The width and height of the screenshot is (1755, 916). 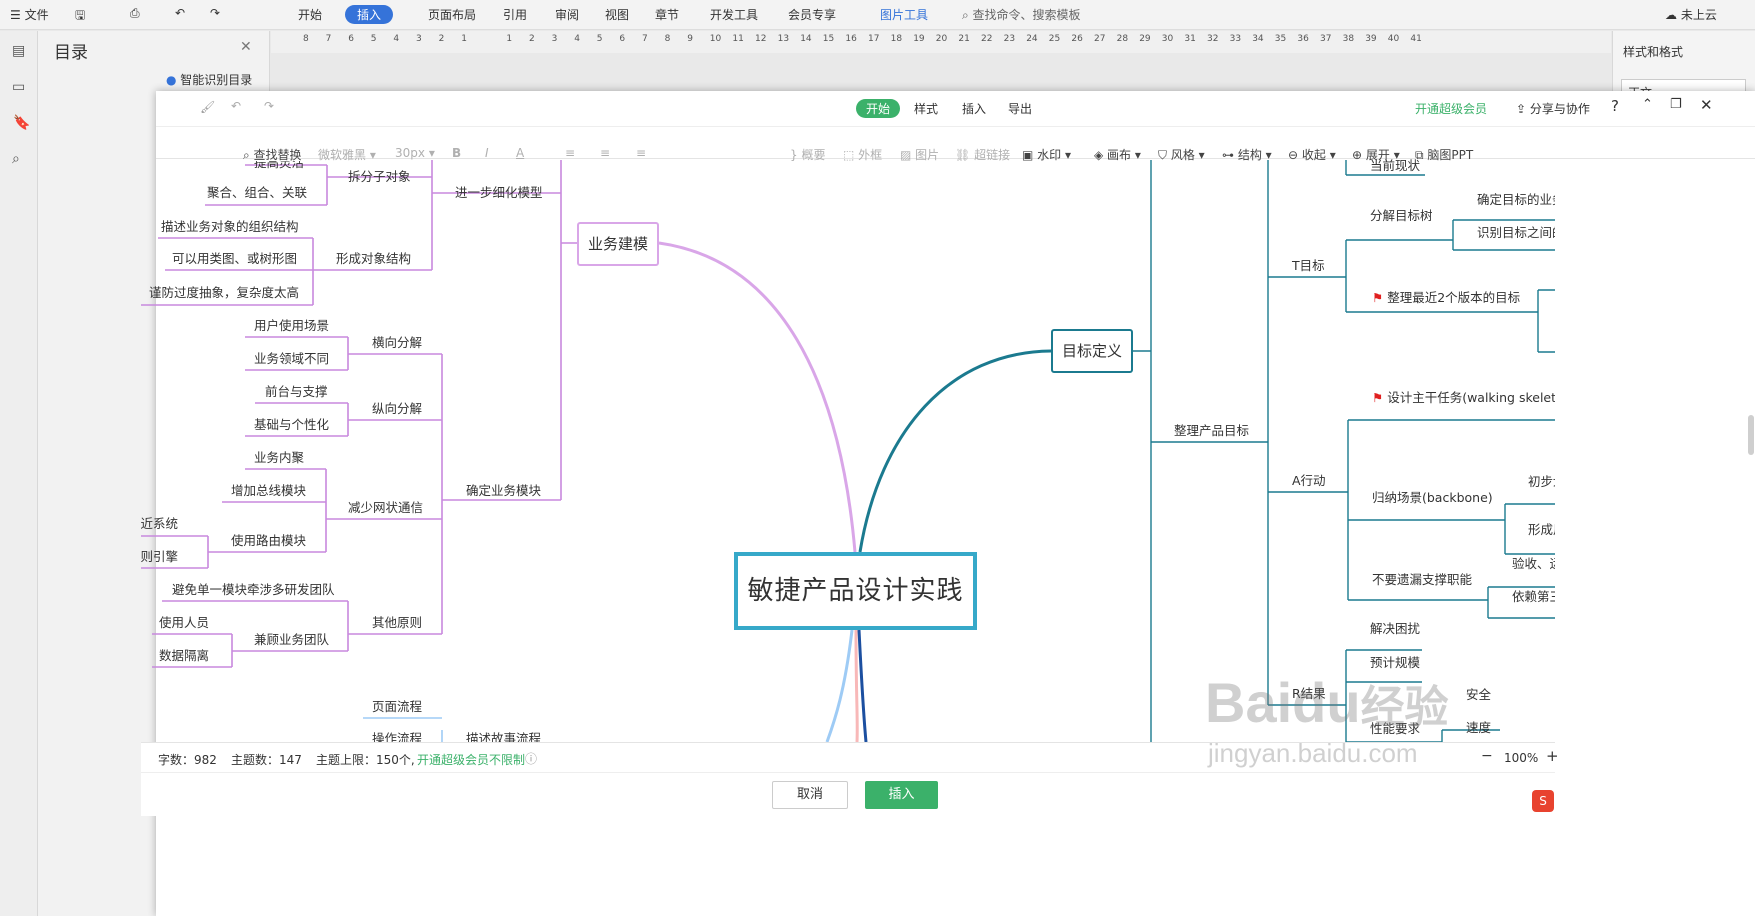 What do you see at coordinates (1541, 482) in the screenshot?
I see `topic: 初步划分` at bounding box center [1541, 482].